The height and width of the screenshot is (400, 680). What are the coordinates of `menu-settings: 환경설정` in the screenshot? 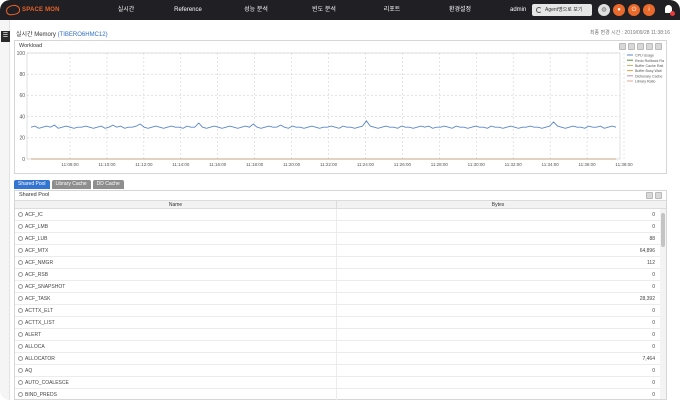 It's located at (460, 10).